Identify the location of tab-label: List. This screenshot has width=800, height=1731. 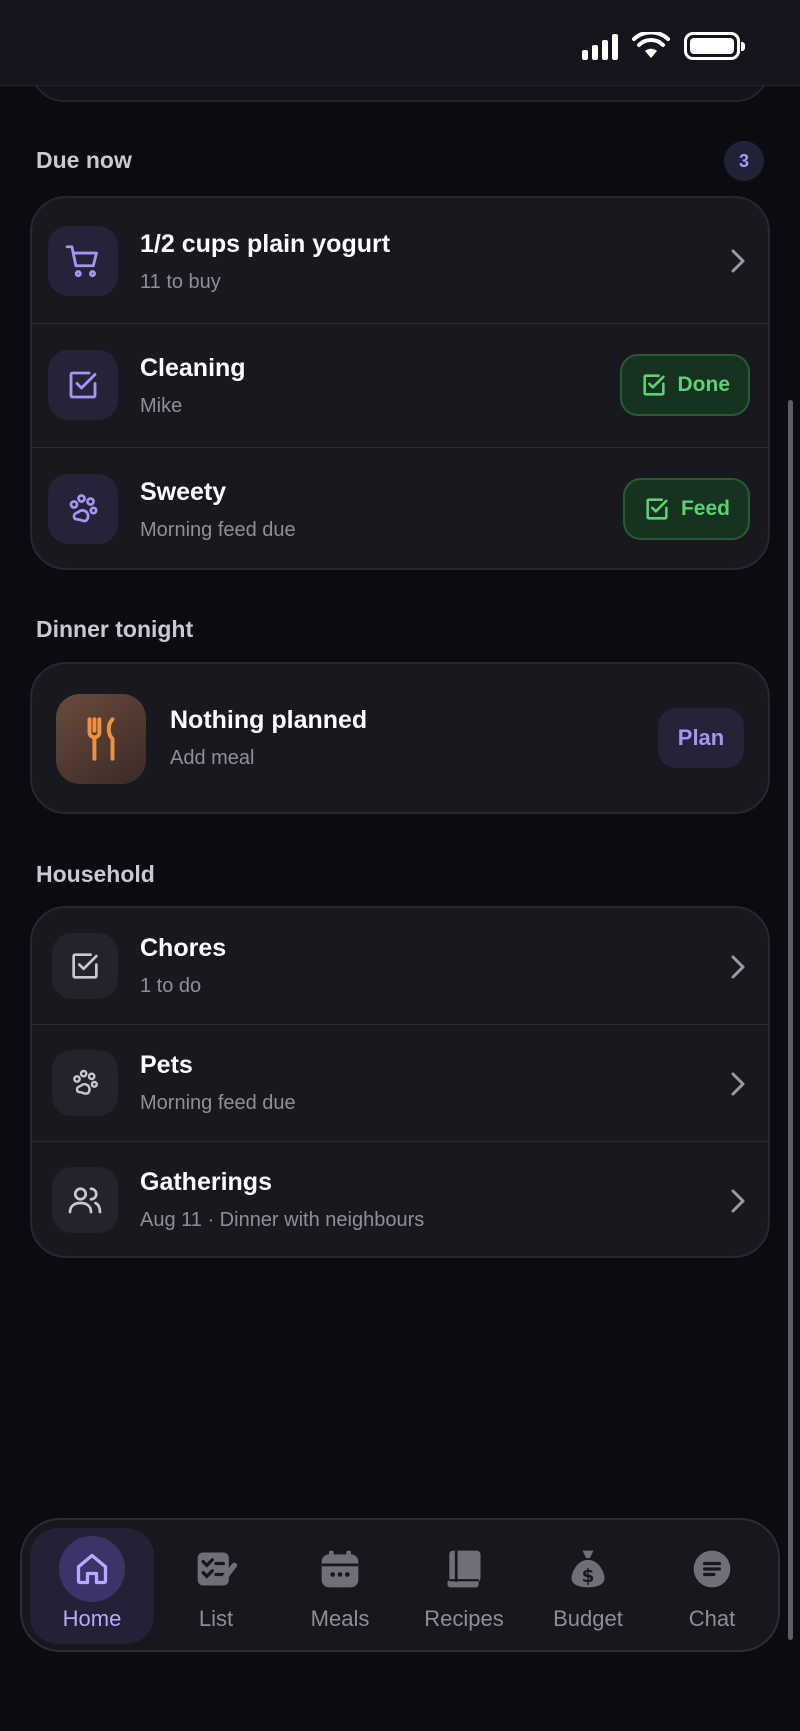
(216, 1618).